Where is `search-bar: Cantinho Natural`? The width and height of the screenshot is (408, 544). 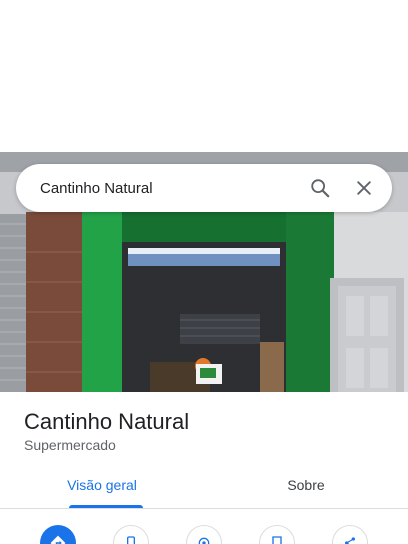
search-bar: Cantinho Natural is located at coordinates (204, 188).